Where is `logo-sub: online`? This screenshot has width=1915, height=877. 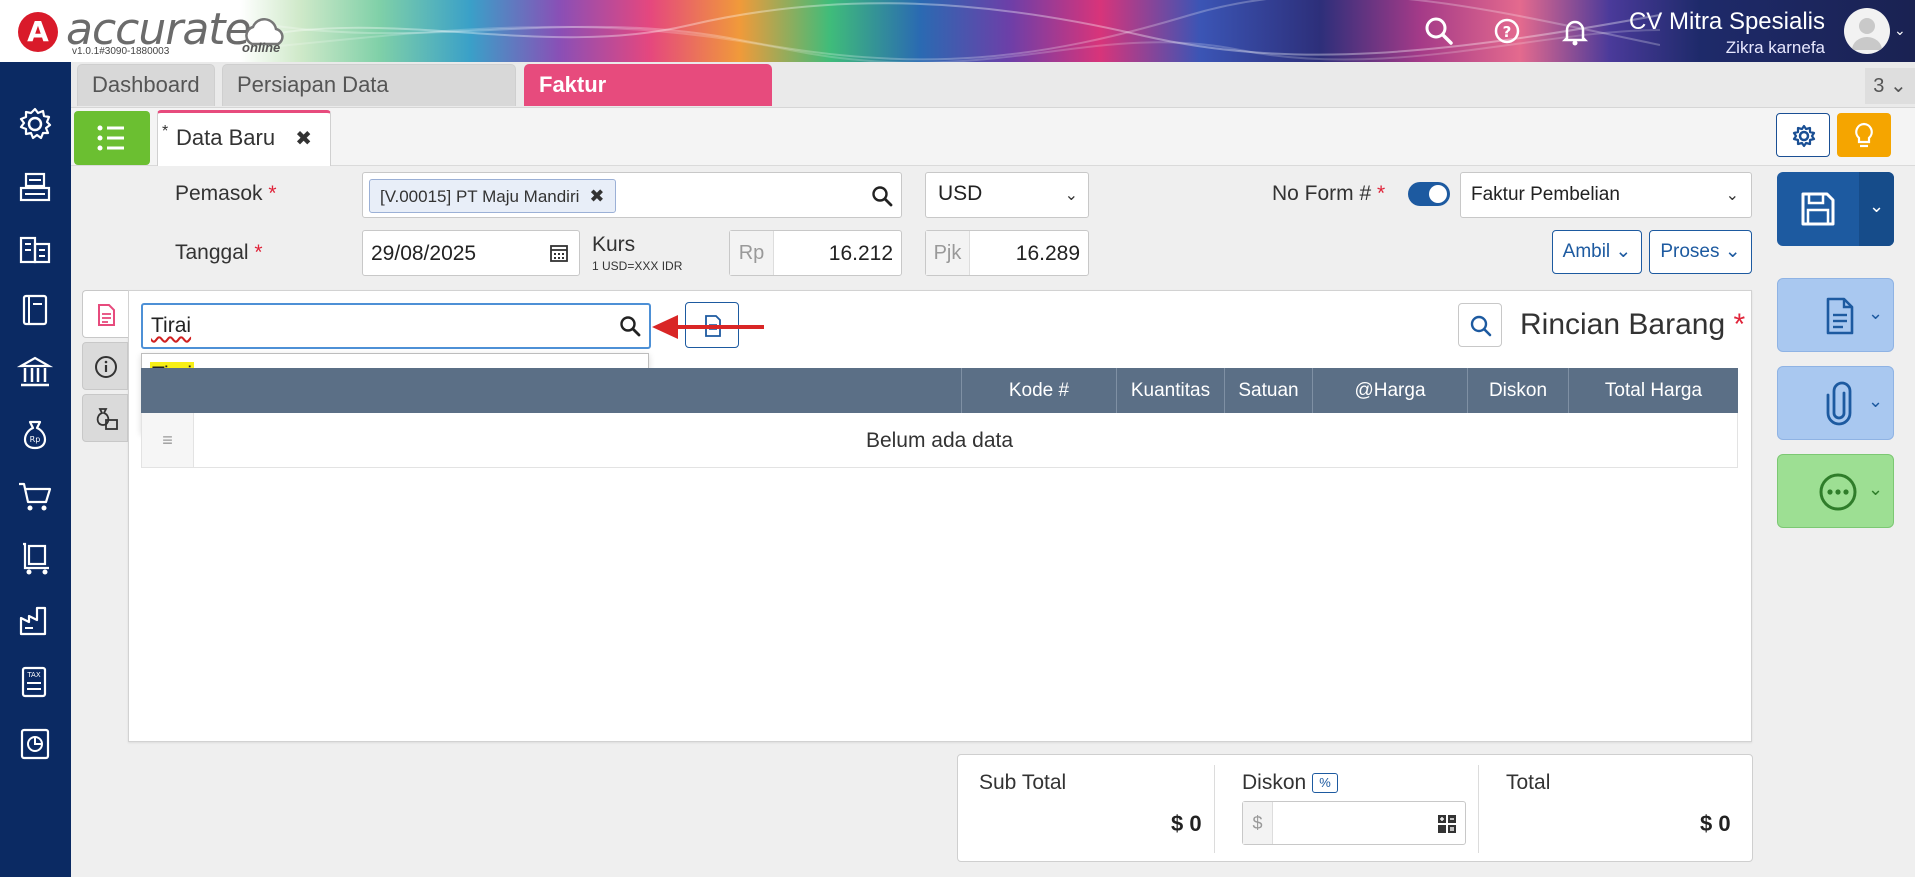 logo-sub: online is located at coordinates (261, 47).